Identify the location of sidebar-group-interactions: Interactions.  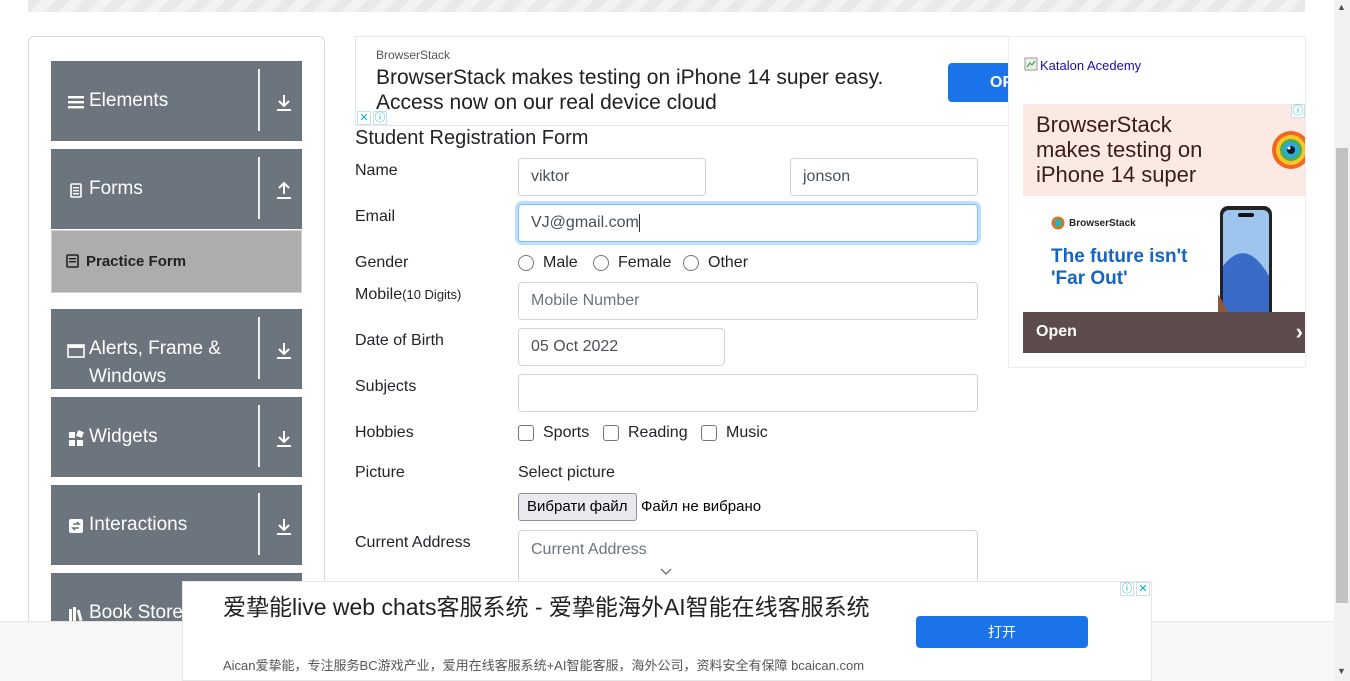
(176, 525).